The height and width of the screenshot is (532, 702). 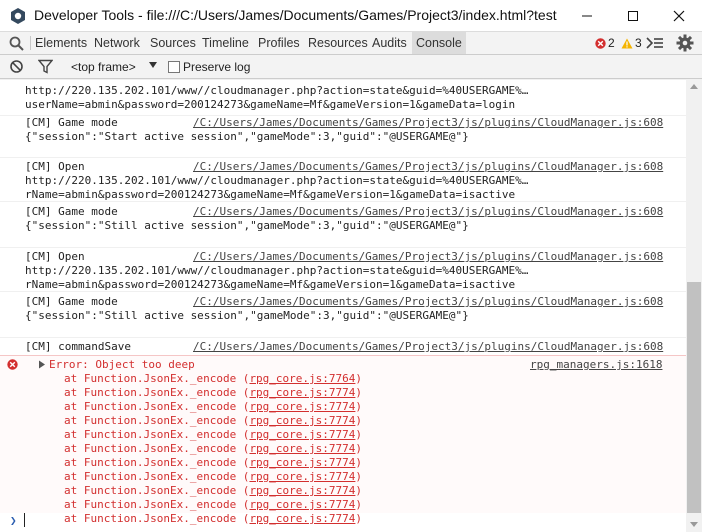 I want to click on error-source-link: rpg_managers.js:1618, so click(x=596, y=364).